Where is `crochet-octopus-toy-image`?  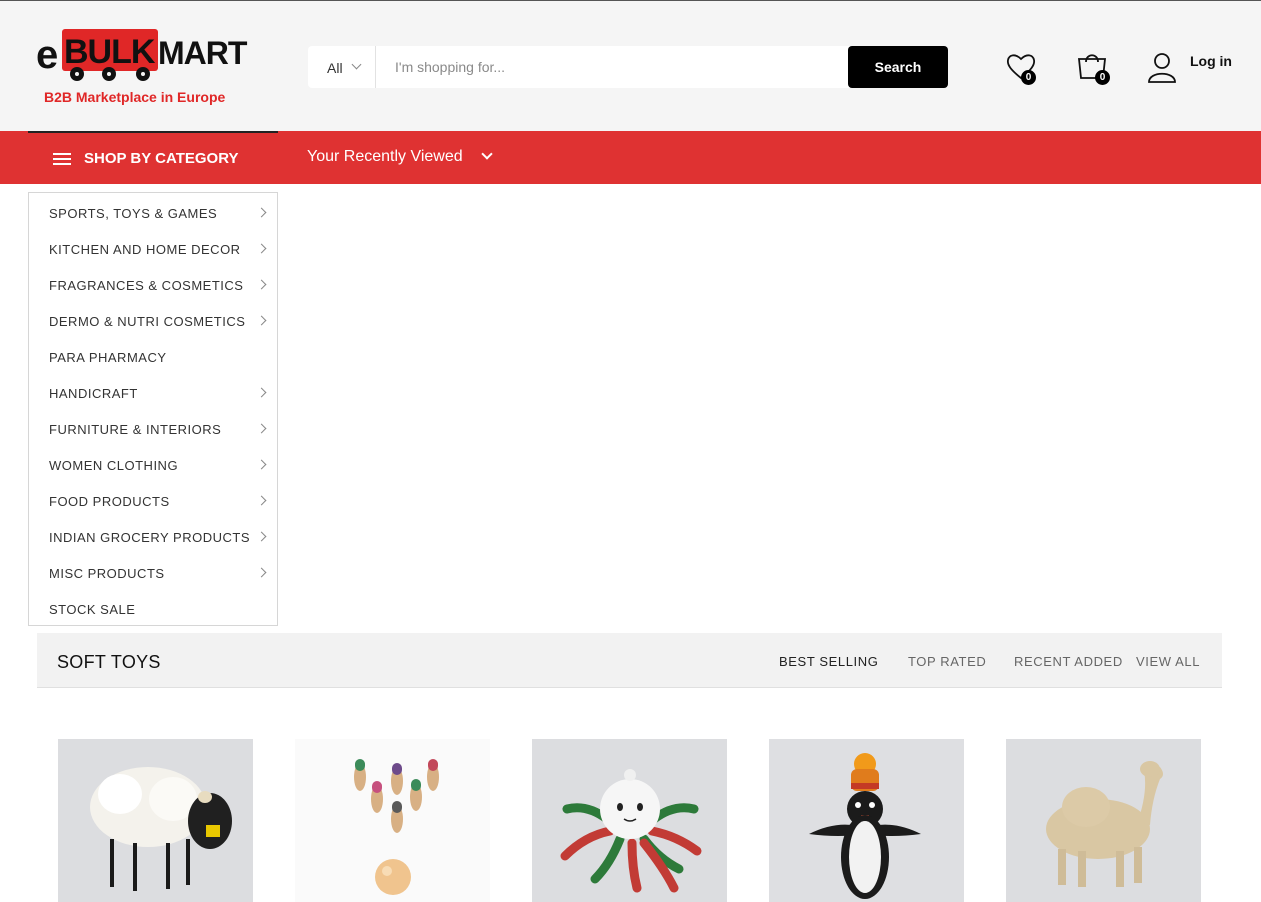
crochet-octopus-toy-image is located at coordinates (629, 820).